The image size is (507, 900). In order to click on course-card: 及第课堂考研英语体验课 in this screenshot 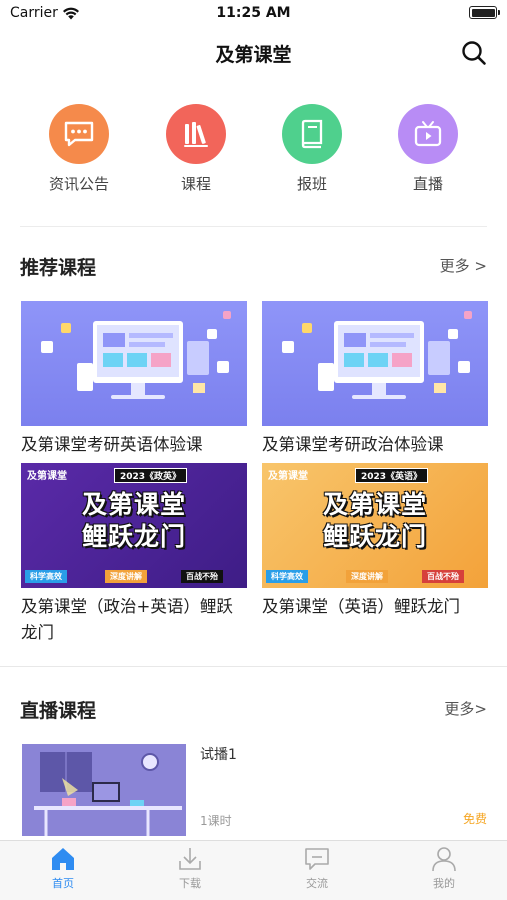, I will do `click(134, 379)`.